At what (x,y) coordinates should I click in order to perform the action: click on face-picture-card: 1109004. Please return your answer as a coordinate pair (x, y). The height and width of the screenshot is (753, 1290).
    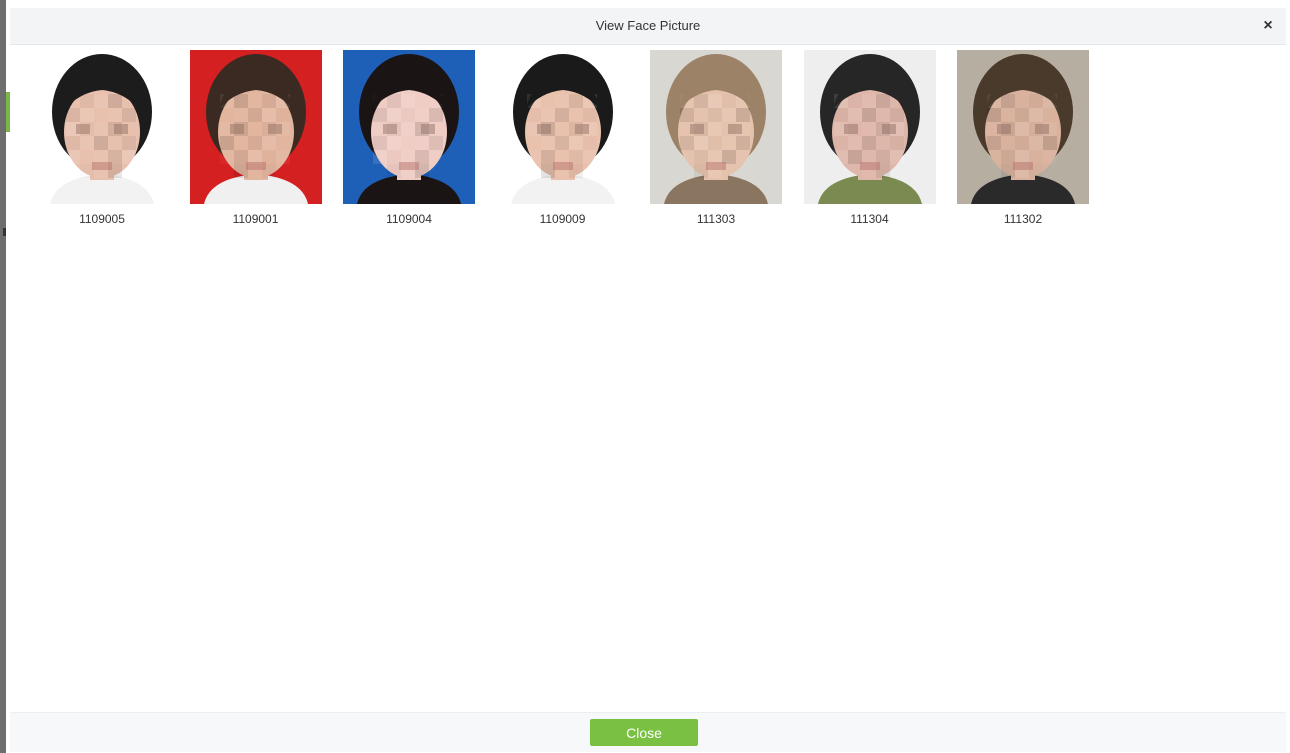
    Looking at the image, I should click on (409, 138).